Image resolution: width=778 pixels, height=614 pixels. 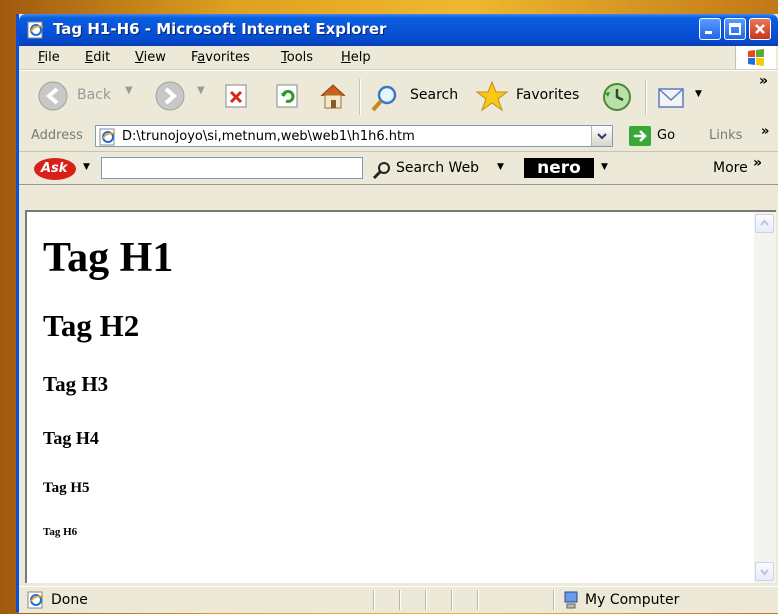 I want to click on menu-favorites: Favorites, so click(x=220, y=57).